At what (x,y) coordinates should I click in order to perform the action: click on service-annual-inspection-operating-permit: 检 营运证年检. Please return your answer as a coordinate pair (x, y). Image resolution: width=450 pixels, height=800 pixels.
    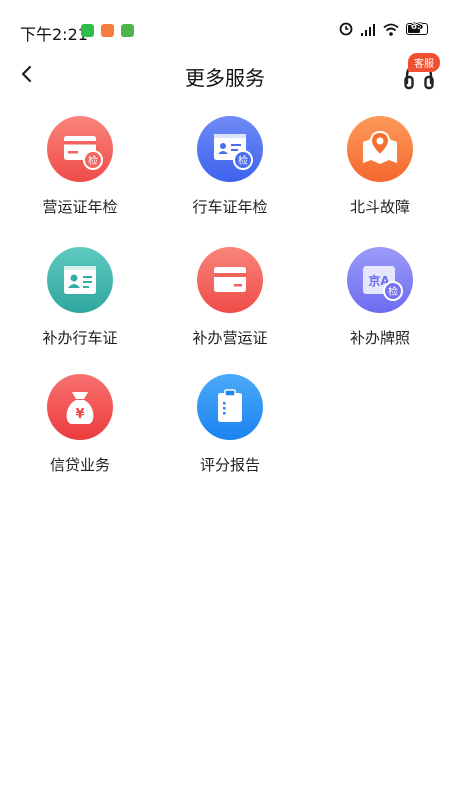
    Looking at the image, I should click on (80, 166).